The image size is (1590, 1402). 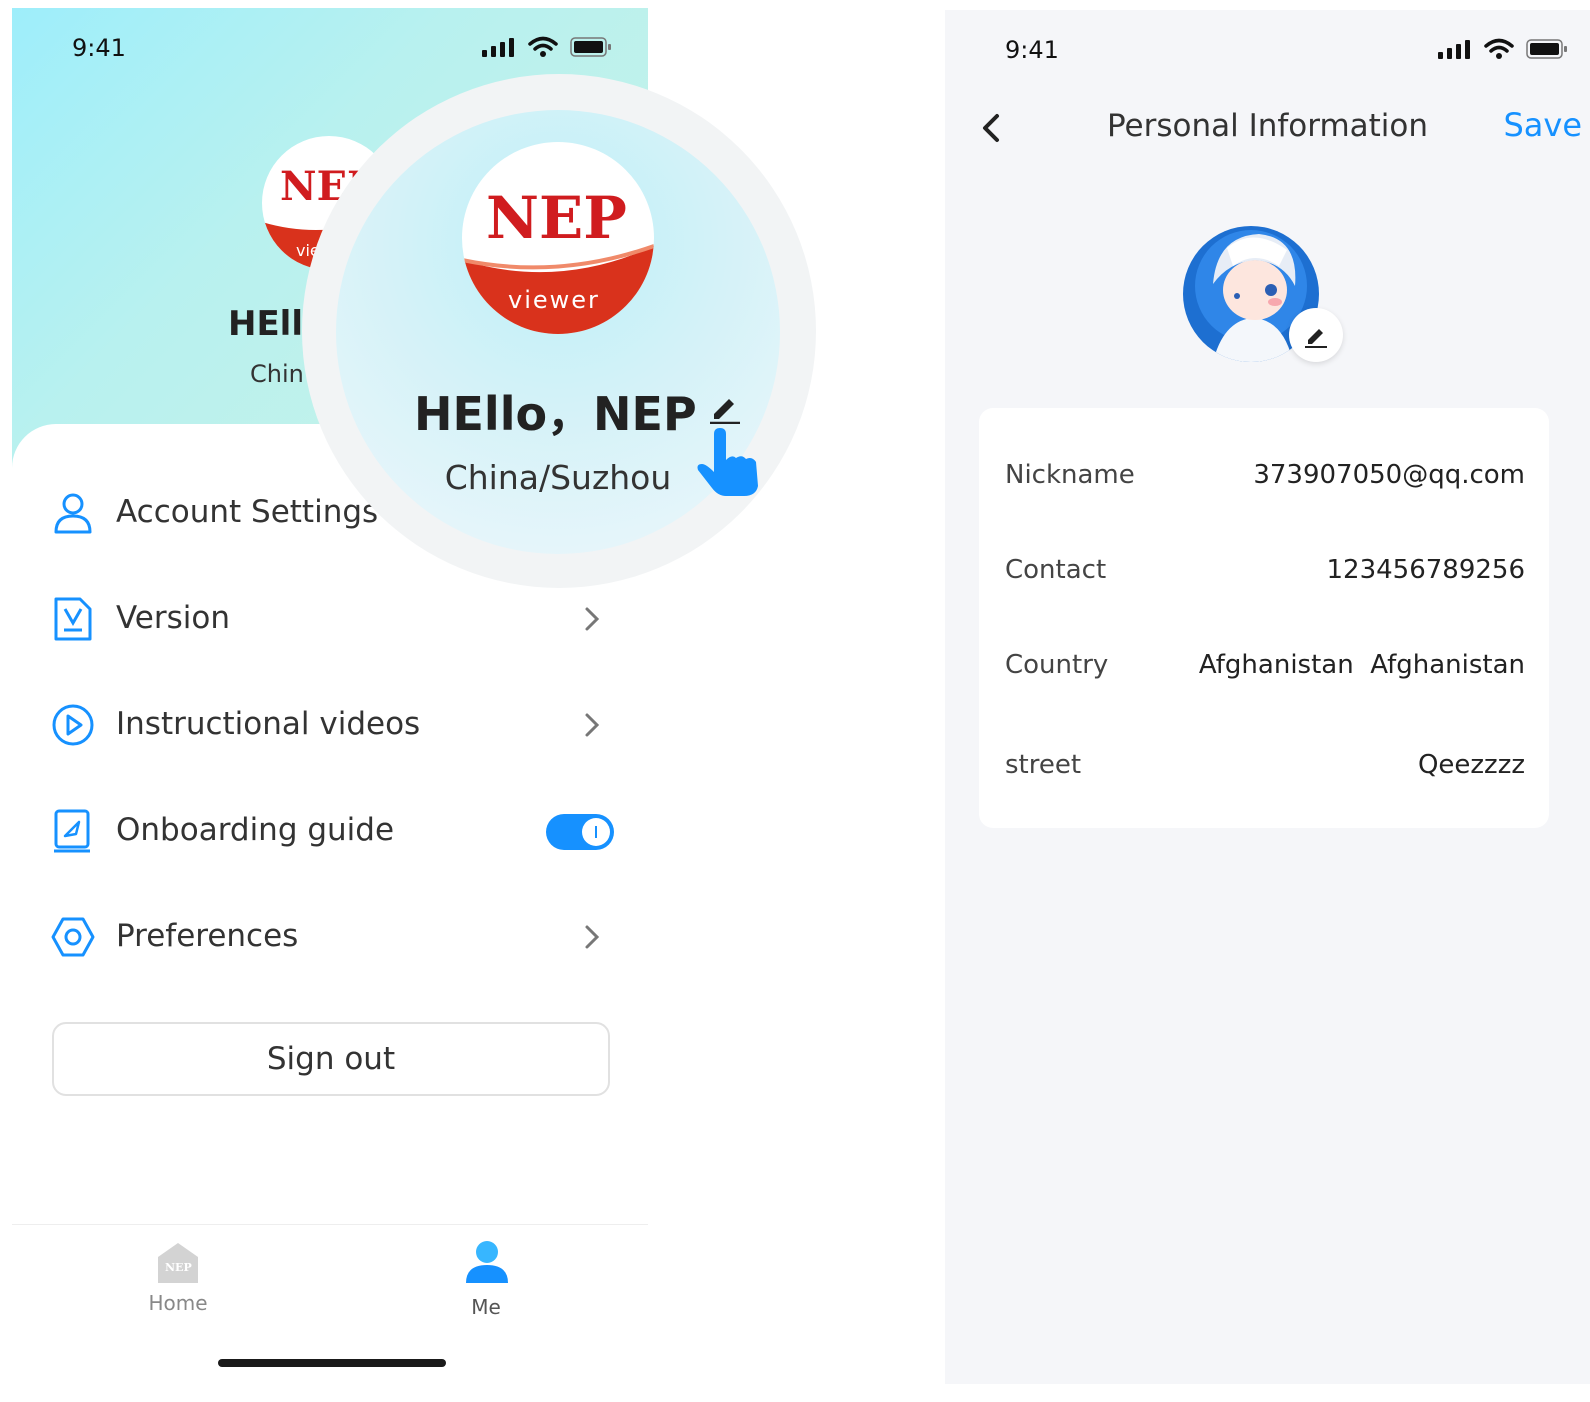 I want to click on preferences-icon, so click(x=73, y=937).